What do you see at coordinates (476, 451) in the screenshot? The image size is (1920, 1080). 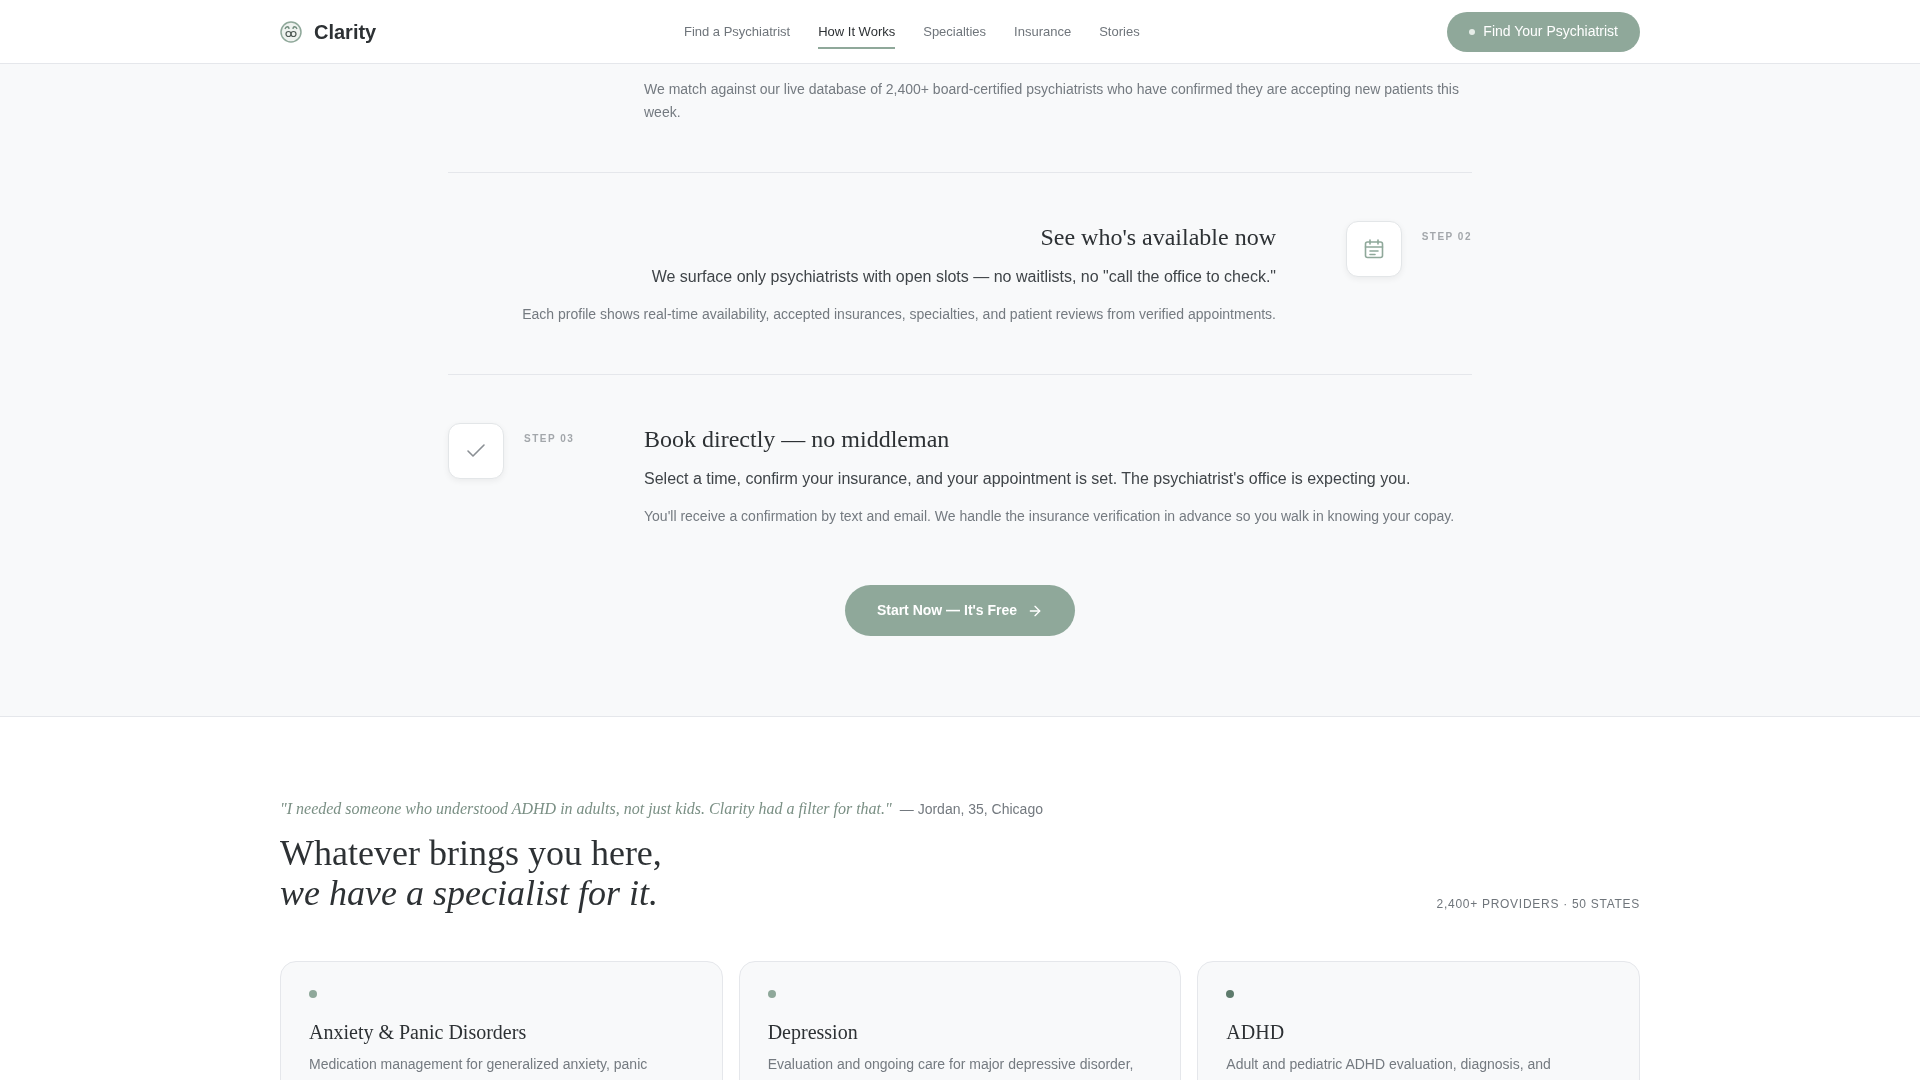 I see `check-icon` at bounding box center [476, 451].